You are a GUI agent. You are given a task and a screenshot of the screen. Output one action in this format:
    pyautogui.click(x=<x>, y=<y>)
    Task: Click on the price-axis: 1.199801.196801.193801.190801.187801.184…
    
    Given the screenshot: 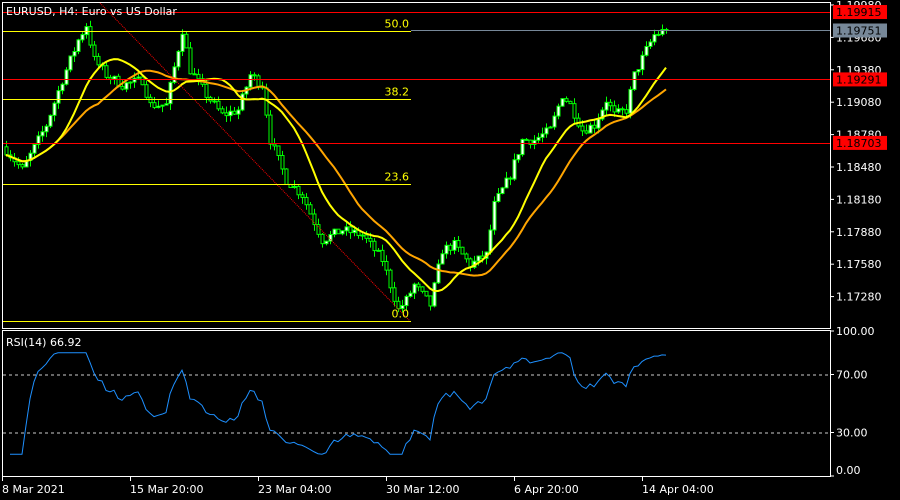 What is the action you would take?
    pyautogui.click(x=858, y=238)
    